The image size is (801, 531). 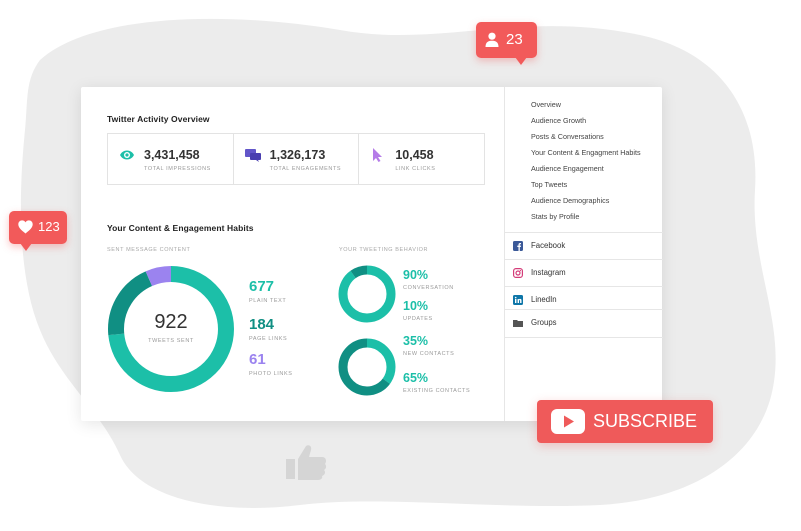 What do you see at coordinates (418, 319) in the screenshot?
I see `updates-label: UPDATES` at bounding box center [418, 319].